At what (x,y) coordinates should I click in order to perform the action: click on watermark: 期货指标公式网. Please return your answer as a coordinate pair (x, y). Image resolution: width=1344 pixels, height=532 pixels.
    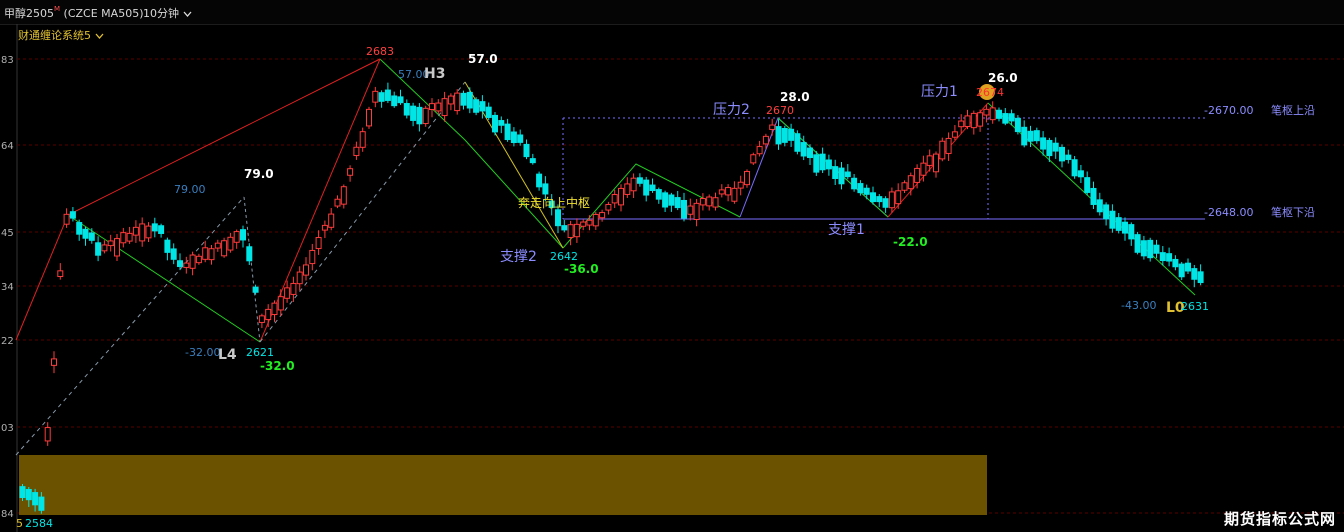
    Looking at the image, I should click on (1279, 519).